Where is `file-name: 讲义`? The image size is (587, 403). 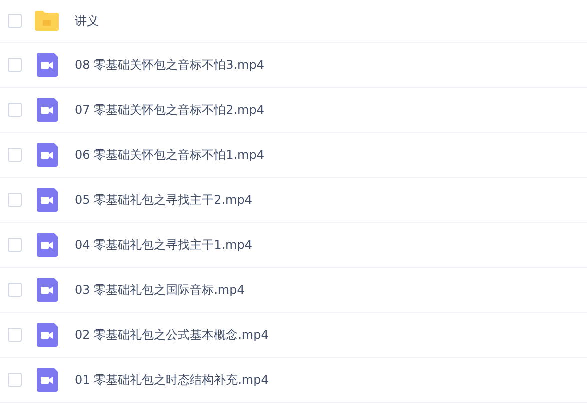 file-name: 讲义 is located at coordinates (87, 21).